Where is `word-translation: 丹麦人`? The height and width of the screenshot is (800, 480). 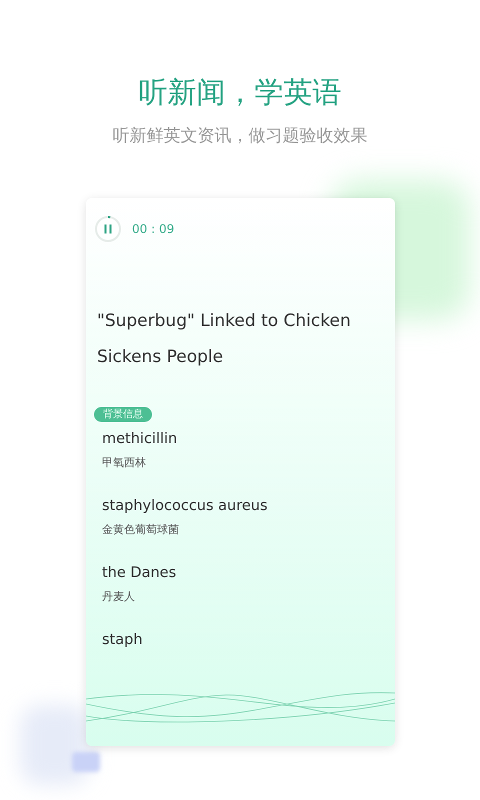
word-translation: 丹麦人 is located at coordinates (119, 597).